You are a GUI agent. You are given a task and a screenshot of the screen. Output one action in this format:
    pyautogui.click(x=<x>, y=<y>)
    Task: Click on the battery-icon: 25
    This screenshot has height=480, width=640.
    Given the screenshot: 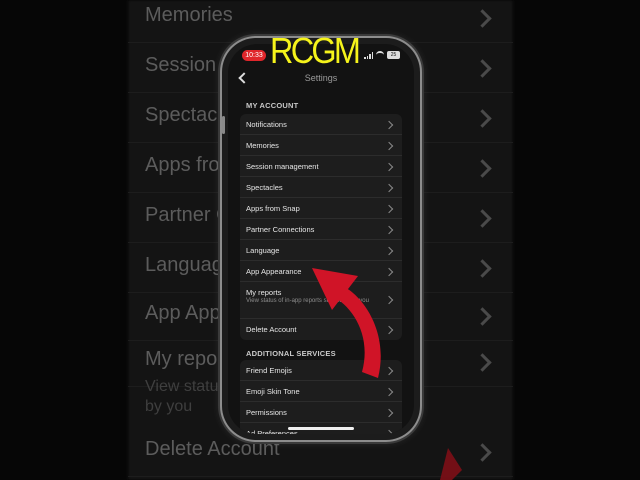 What is the action you would take?
    pyautogui.click(x=393, y=55)
    